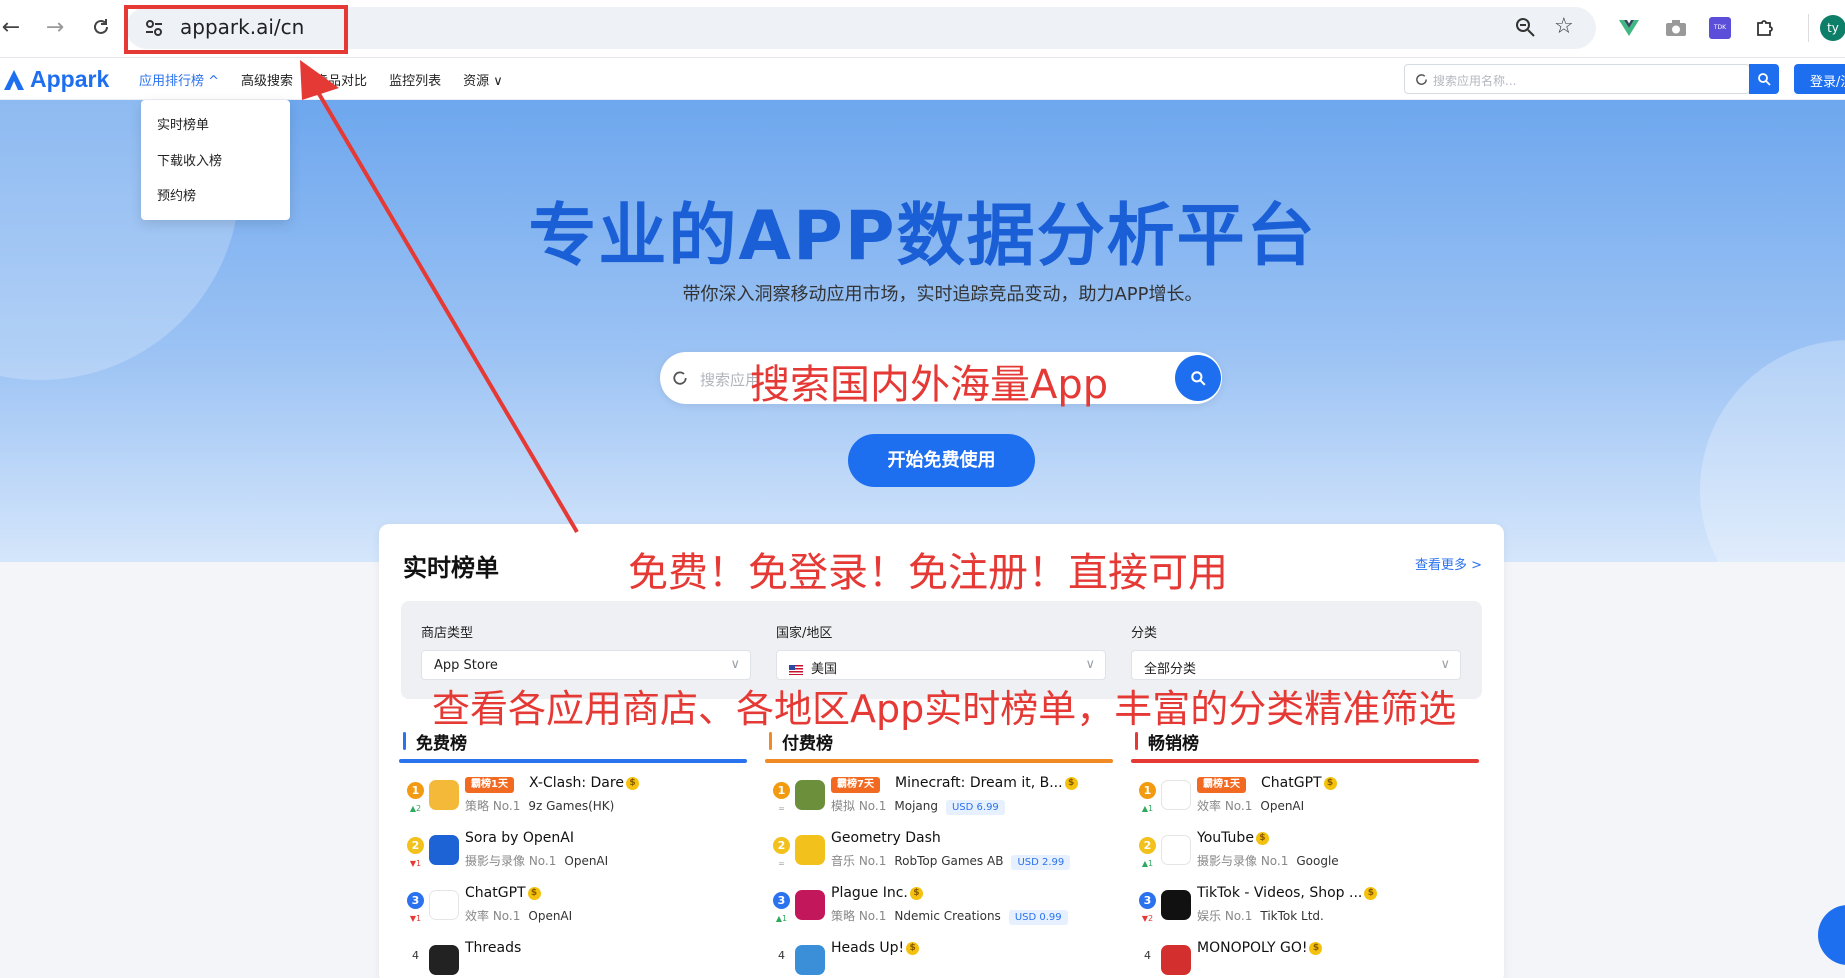  What do you see at coordinates (1629, 28) in the screenshot?
I see `vue-devtools-icon` at bounding box center [1629, 28].